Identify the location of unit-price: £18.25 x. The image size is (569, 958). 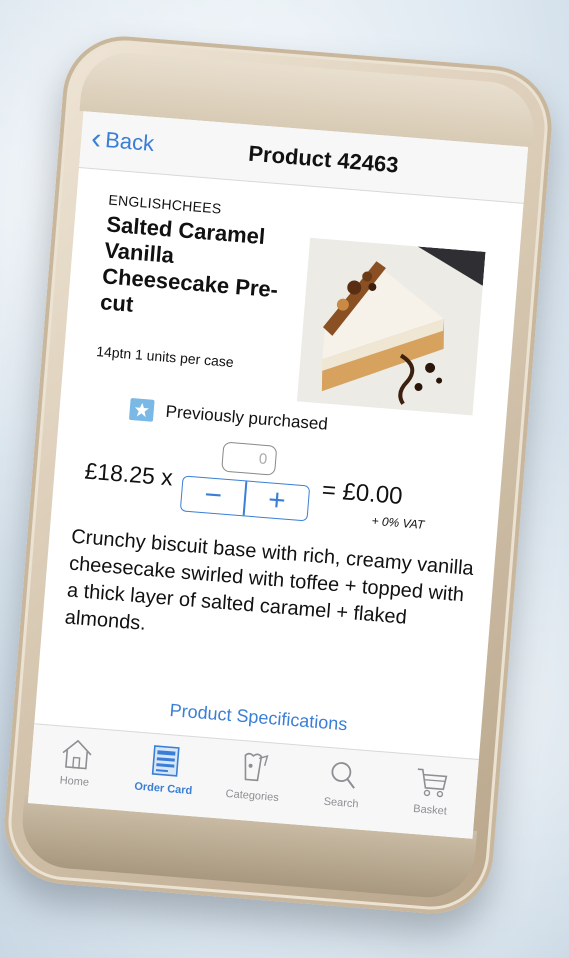
(128, 474).